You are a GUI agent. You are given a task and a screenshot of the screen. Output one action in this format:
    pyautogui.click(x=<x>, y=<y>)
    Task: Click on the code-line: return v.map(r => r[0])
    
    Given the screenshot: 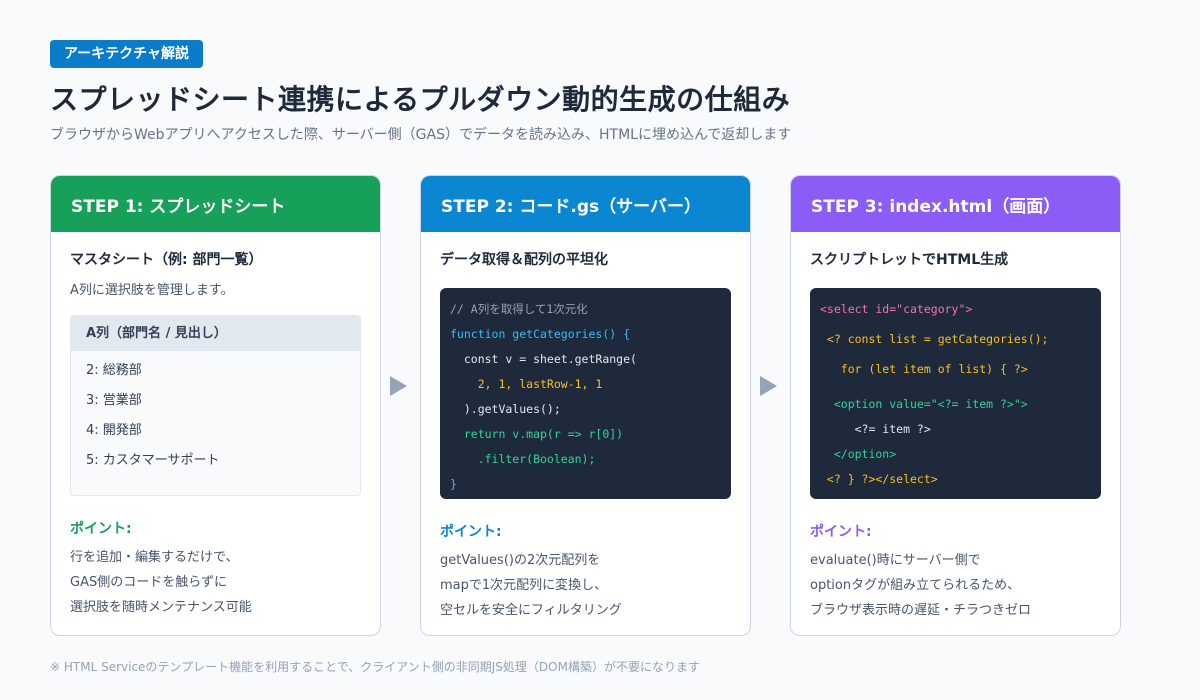 What is the action you would take?
    pyautogui.click(x=537, y=434)
    